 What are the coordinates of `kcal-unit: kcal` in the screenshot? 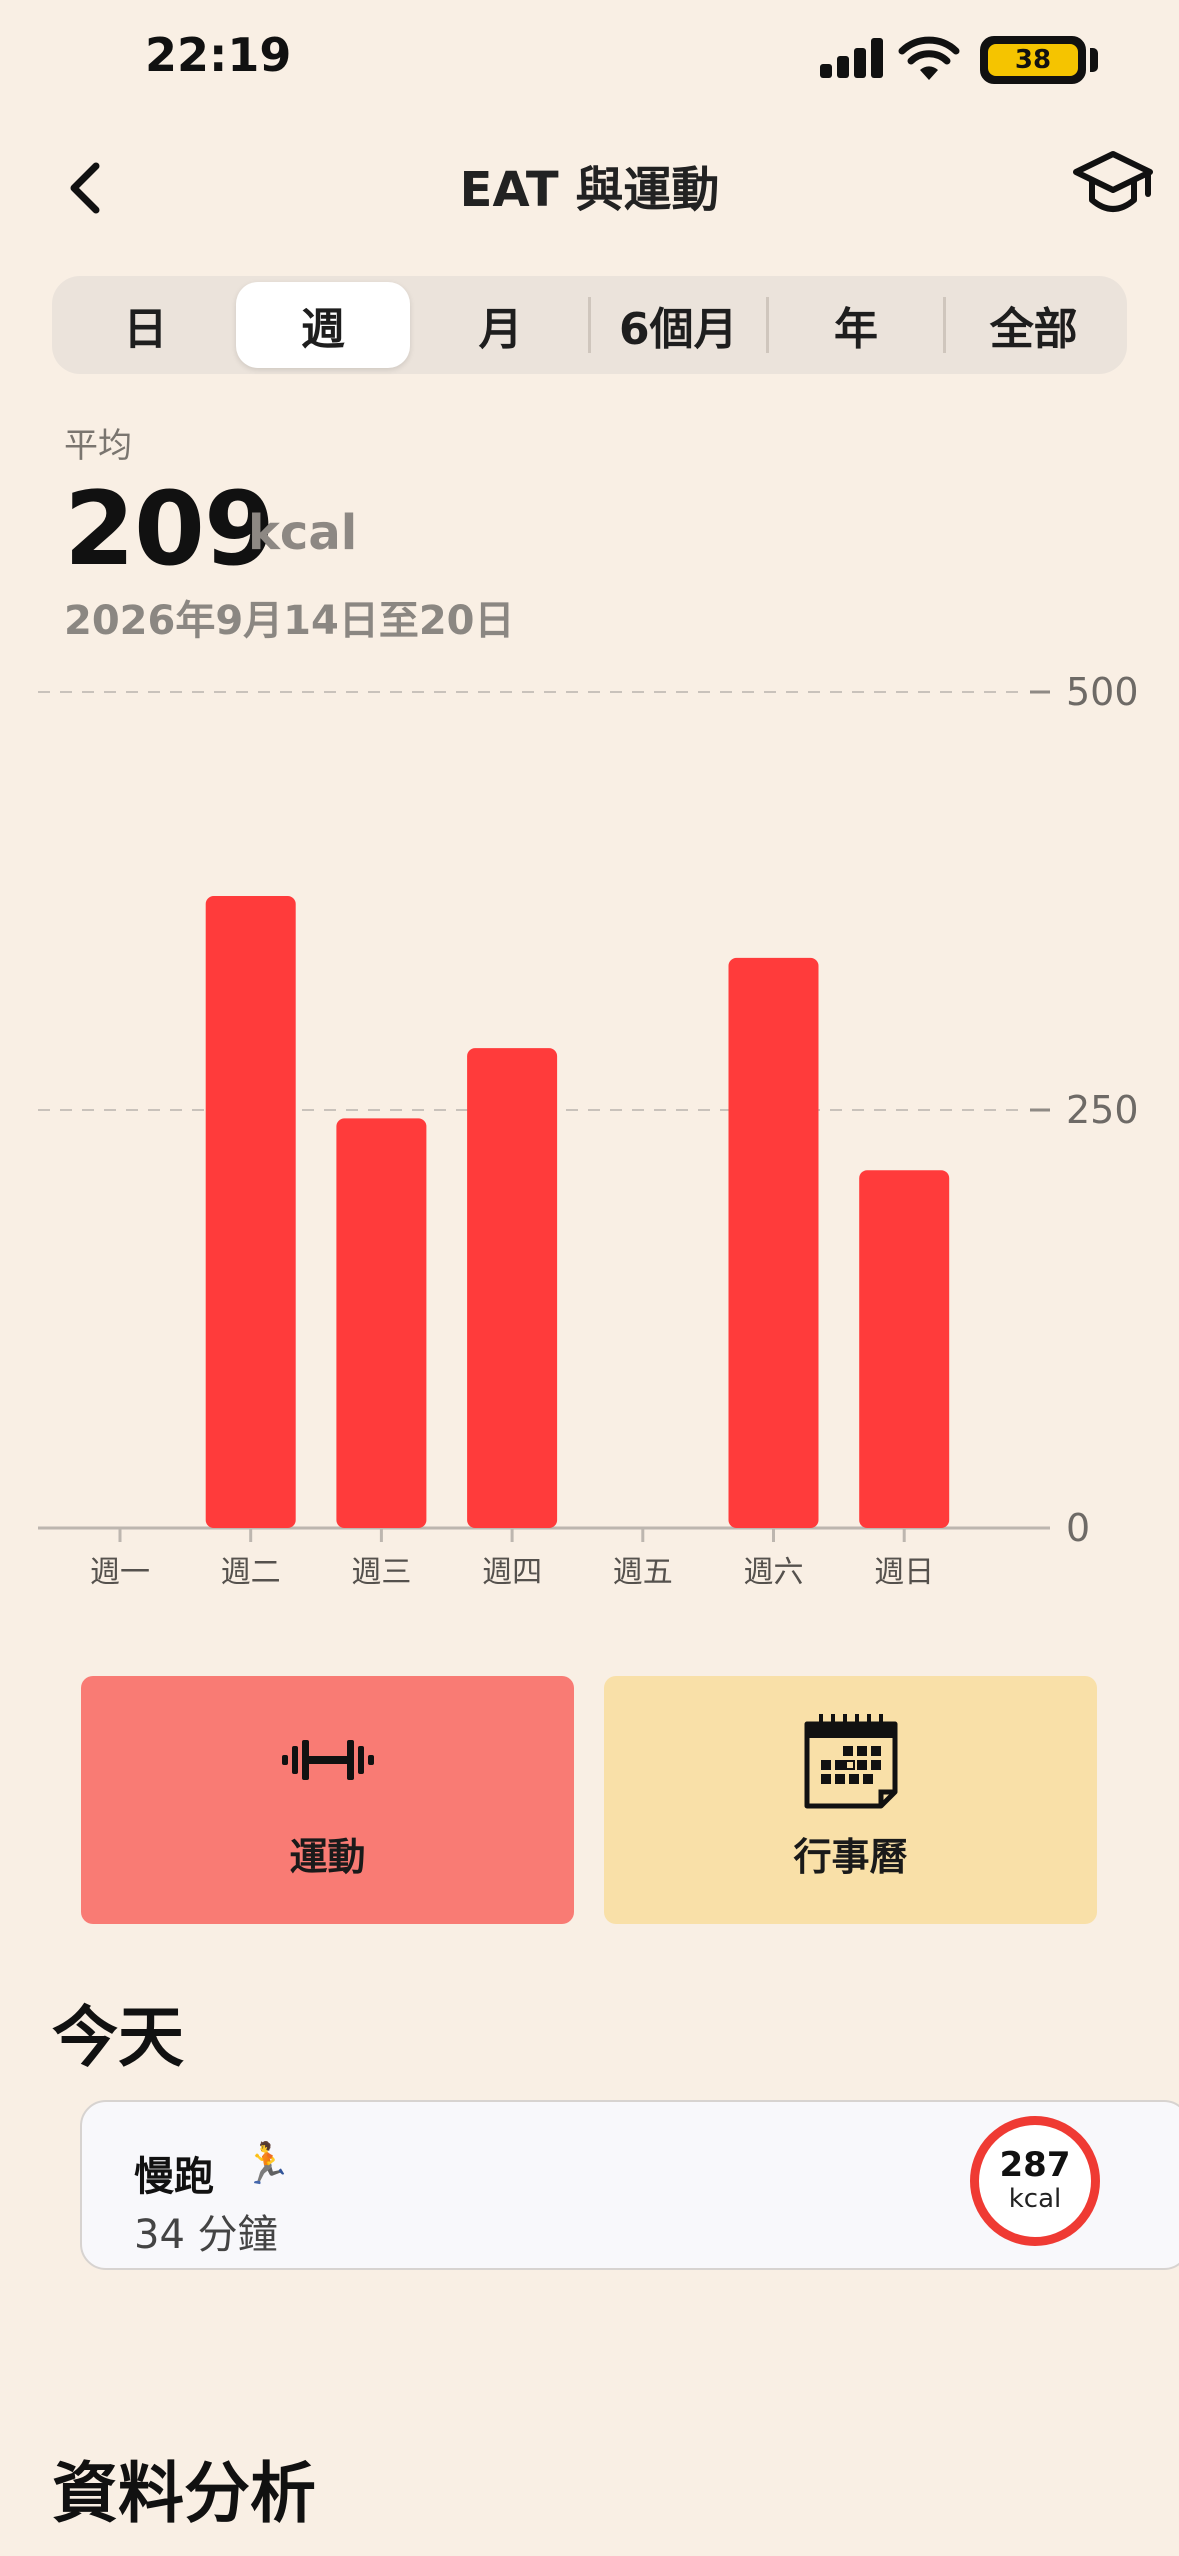 It's located at (1035, 2199).